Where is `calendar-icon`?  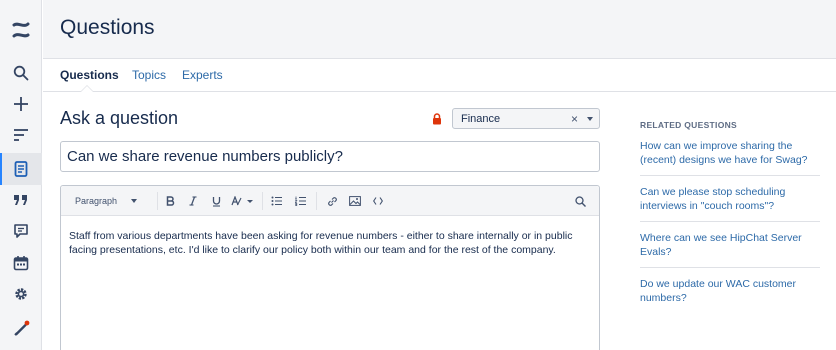 calendar-icon is located at coordinates (21, 263).